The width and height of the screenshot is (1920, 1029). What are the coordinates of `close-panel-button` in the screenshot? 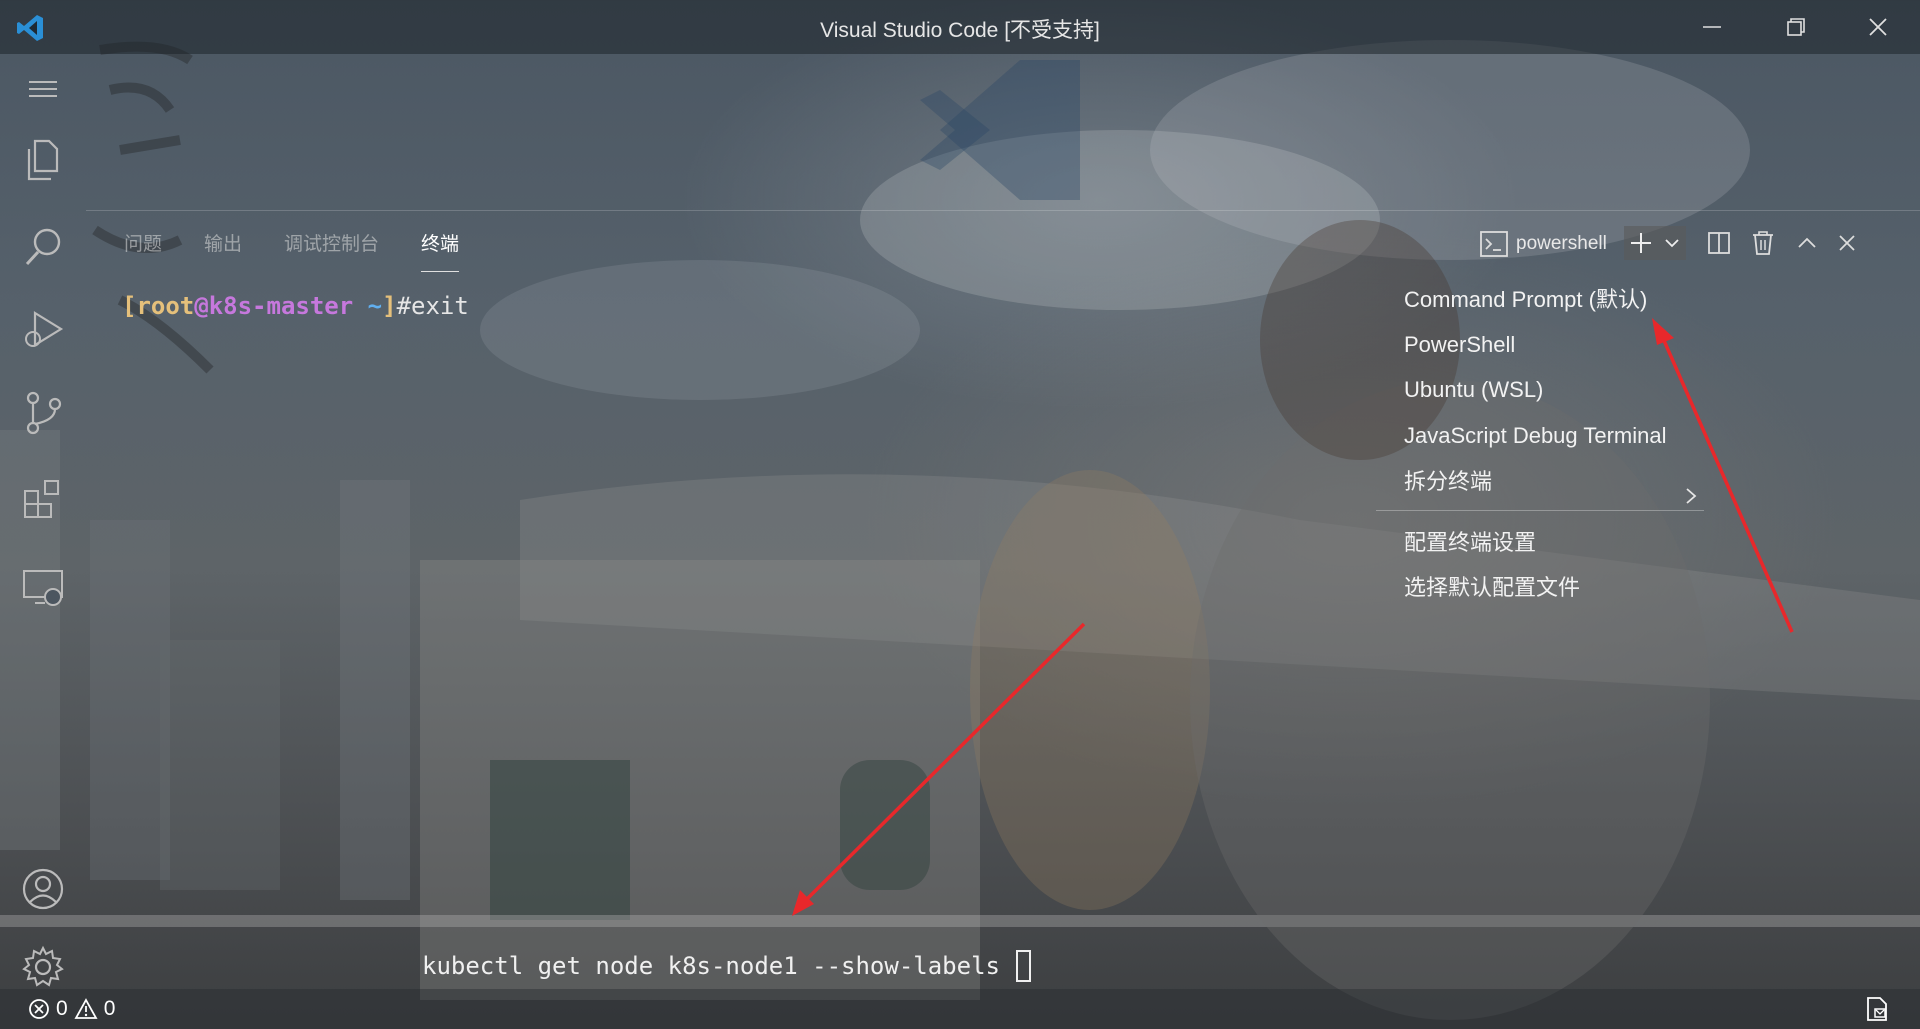 It's located at (1847, 243).